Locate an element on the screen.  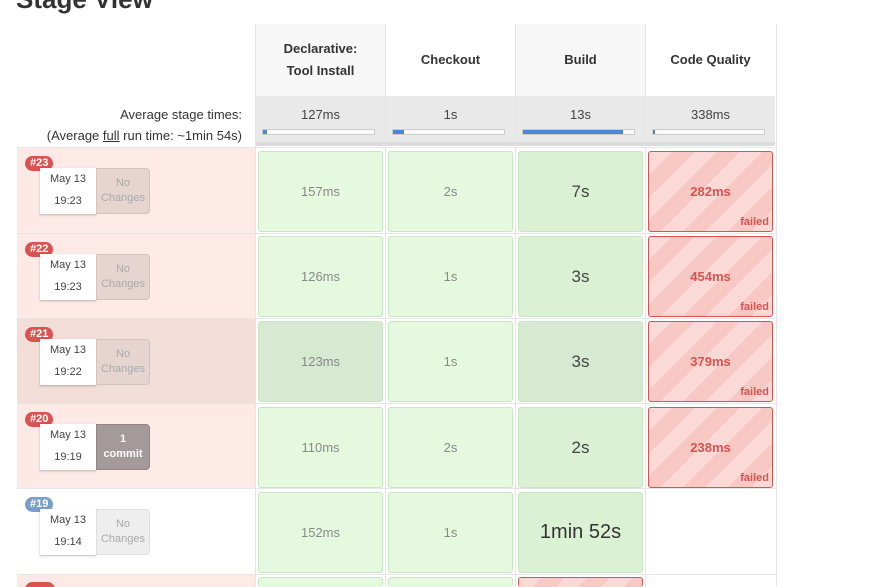
stage-header-build: Build is located at coordinates (580, 60).